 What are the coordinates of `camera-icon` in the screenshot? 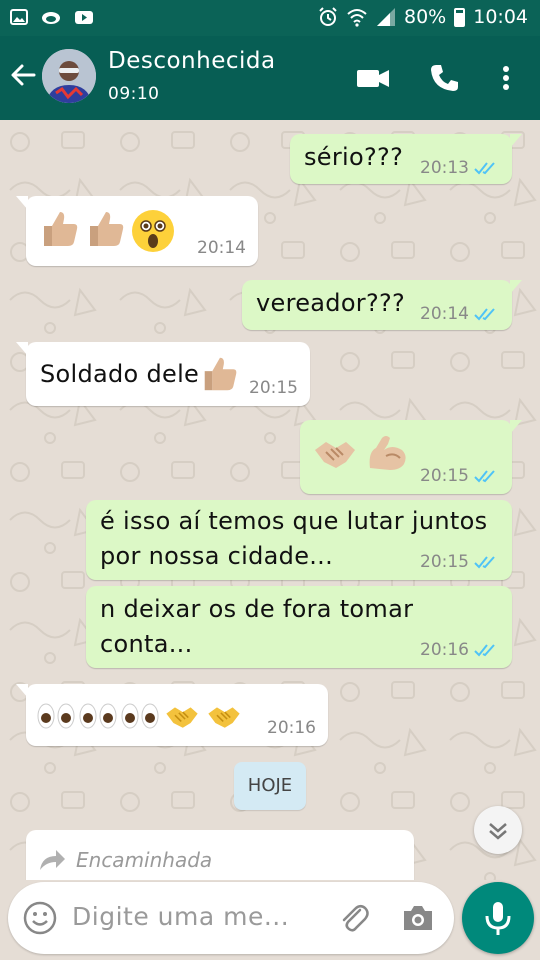 It's located at (418, 918).